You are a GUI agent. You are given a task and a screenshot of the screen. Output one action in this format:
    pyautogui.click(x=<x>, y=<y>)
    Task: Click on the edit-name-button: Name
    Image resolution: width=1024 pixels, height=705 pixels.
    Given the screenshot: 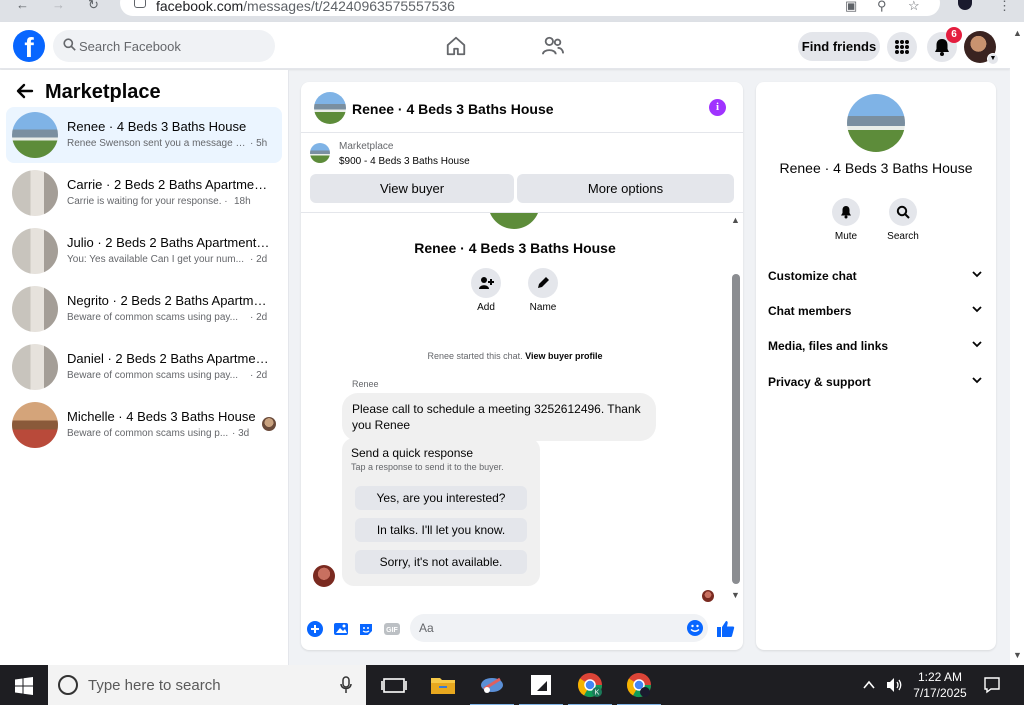 What is the action you would take?
    pyautogui.click(x=543, y=290)
    